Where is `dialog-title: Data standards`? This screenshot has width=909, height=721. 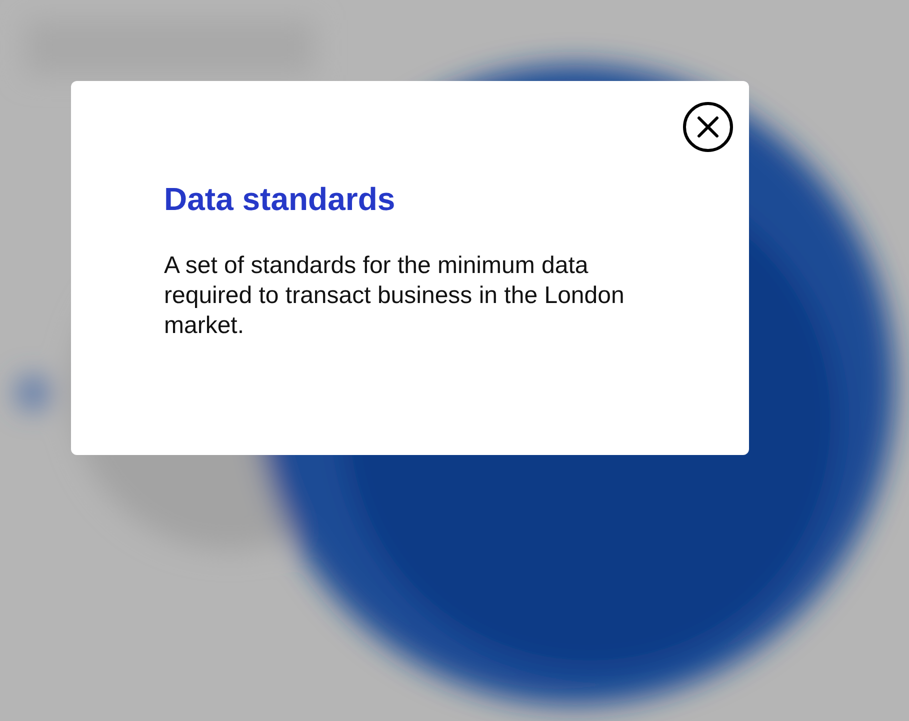
dialog-title: Data standards is located at coordinates (280, 199).